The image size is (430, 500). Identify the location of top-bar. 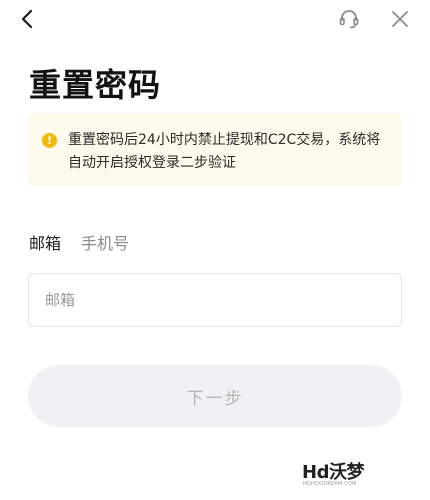
(215, 20).